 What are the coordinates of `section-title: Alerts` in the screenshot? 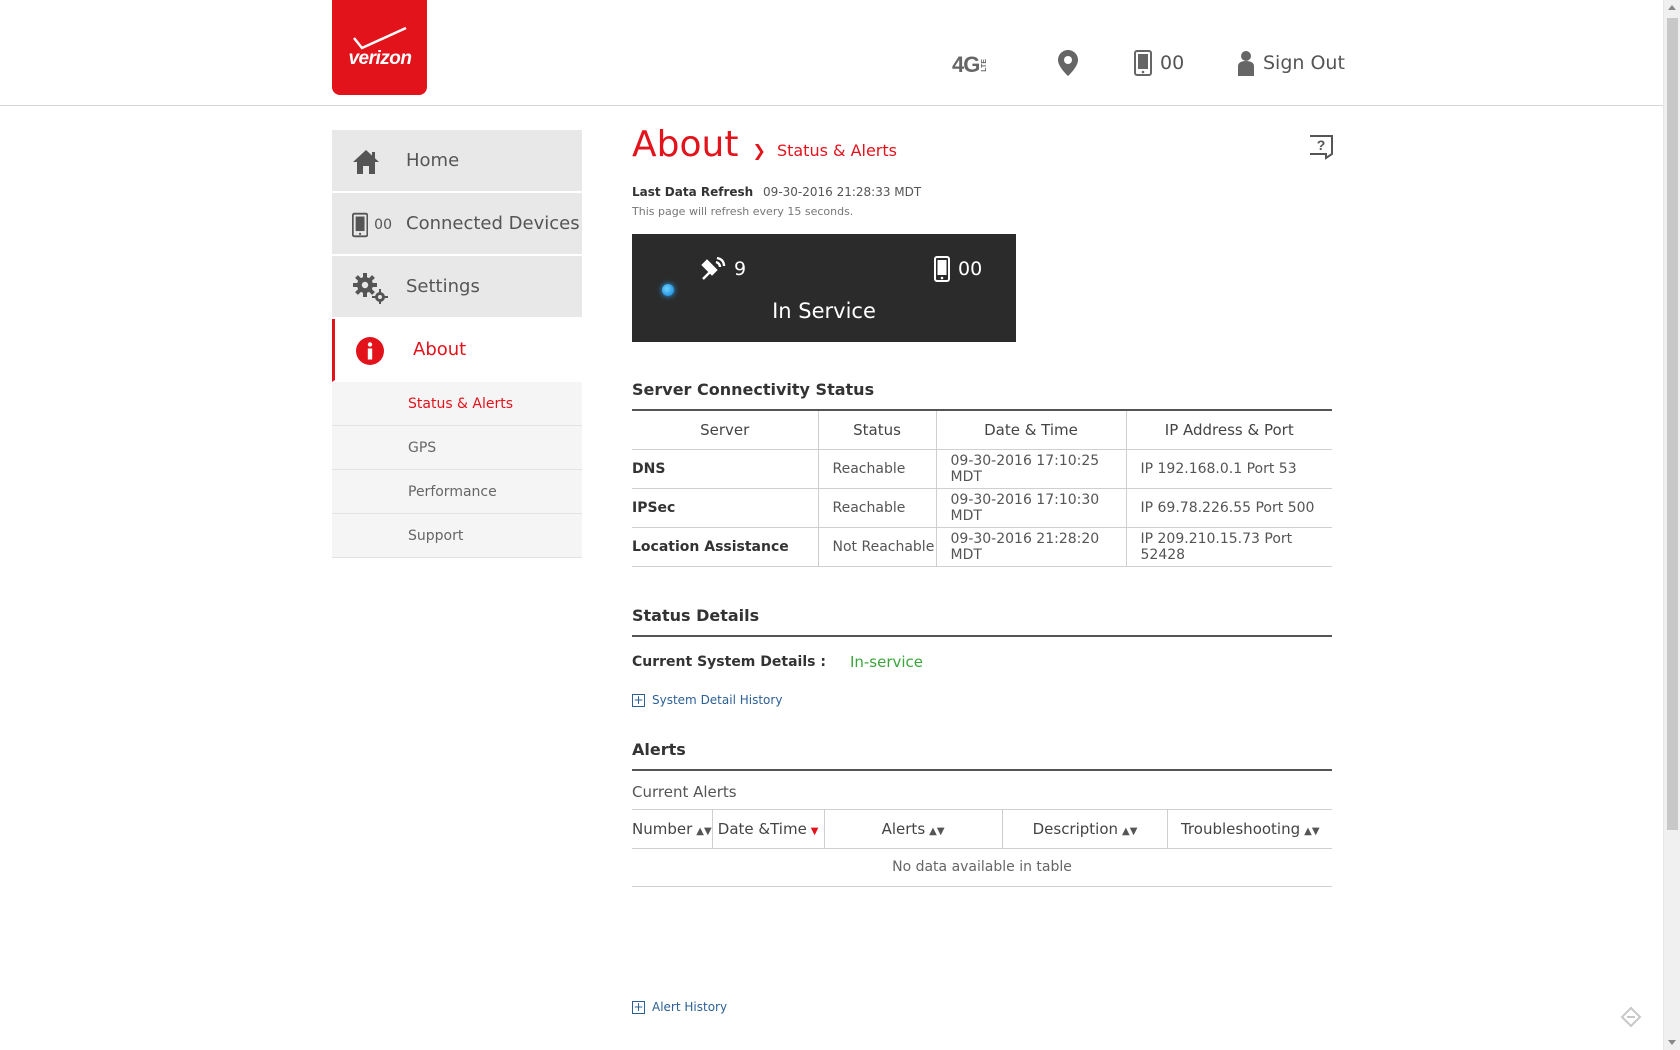 It's located at (982, 755).